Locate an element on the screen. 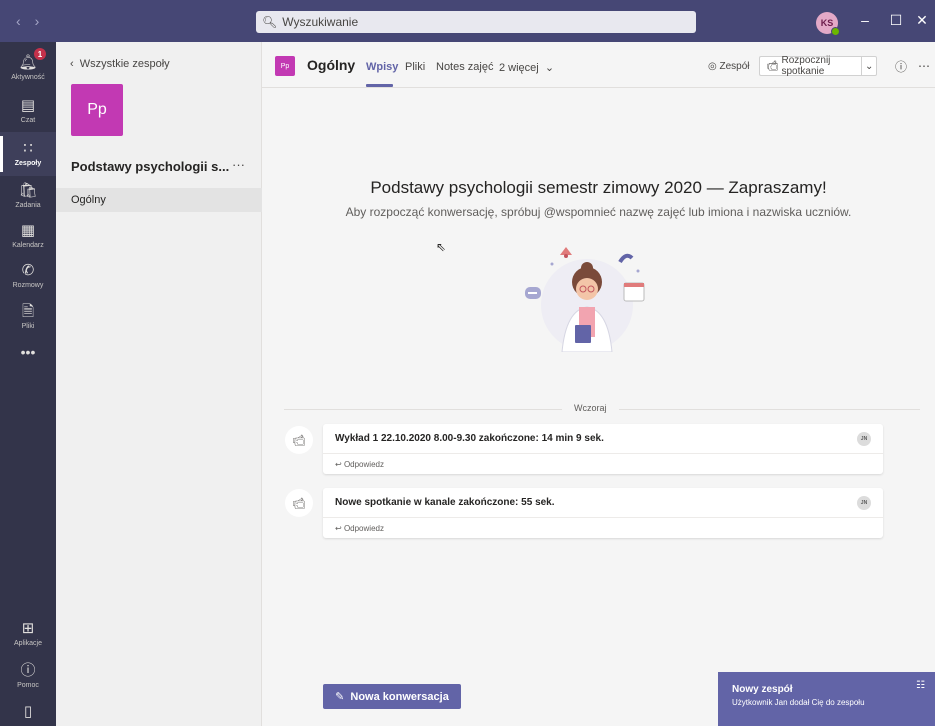 Image resolution: width=935 pixels, height=726 pixels. tab-class-notebook: Notes zajęć is located at coordinates (464, 67).